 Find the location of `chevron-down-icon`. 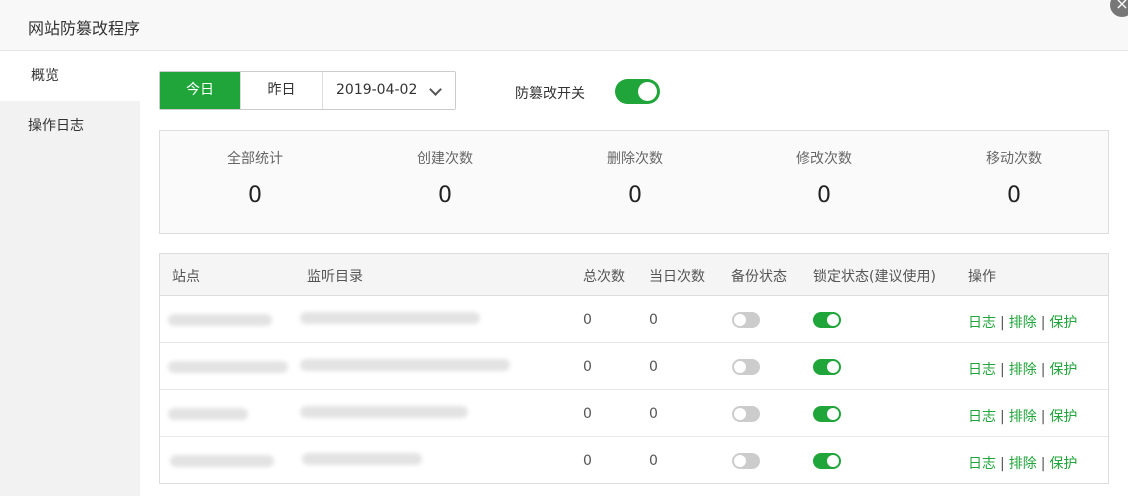

chevron-down-icon is located at coordinates (435, 89).